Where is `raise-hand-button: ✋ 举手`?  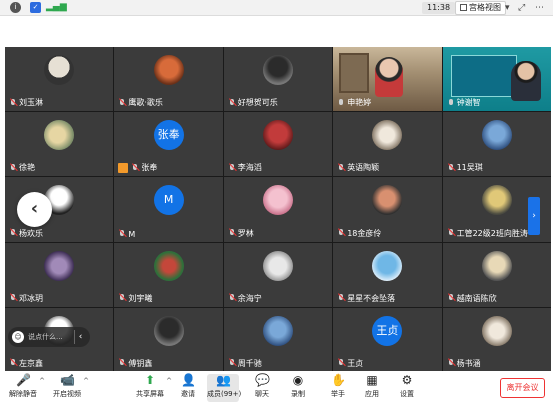
raise-hand-button: ✋ 举手 is located at coordinates (338, 388).